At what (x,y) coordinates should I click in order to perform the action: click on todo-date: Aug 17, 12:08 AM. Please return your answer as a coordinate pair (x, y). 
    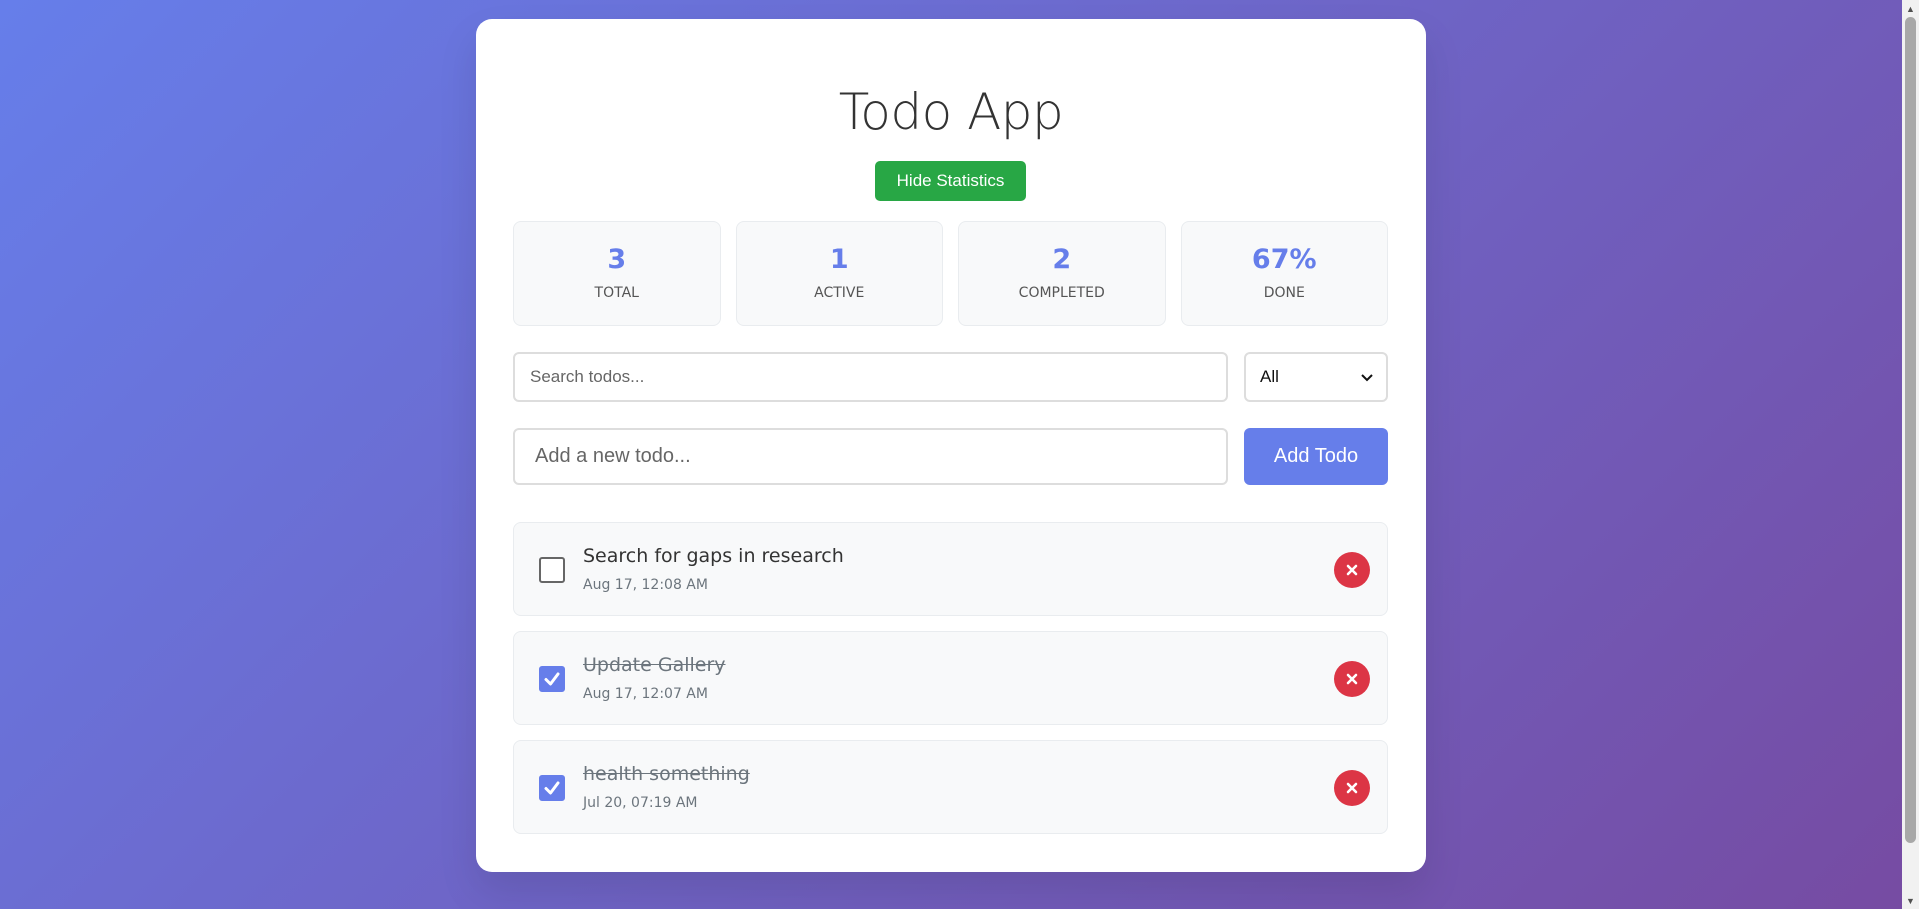
    Looking at the image, I should click on (645, 585).